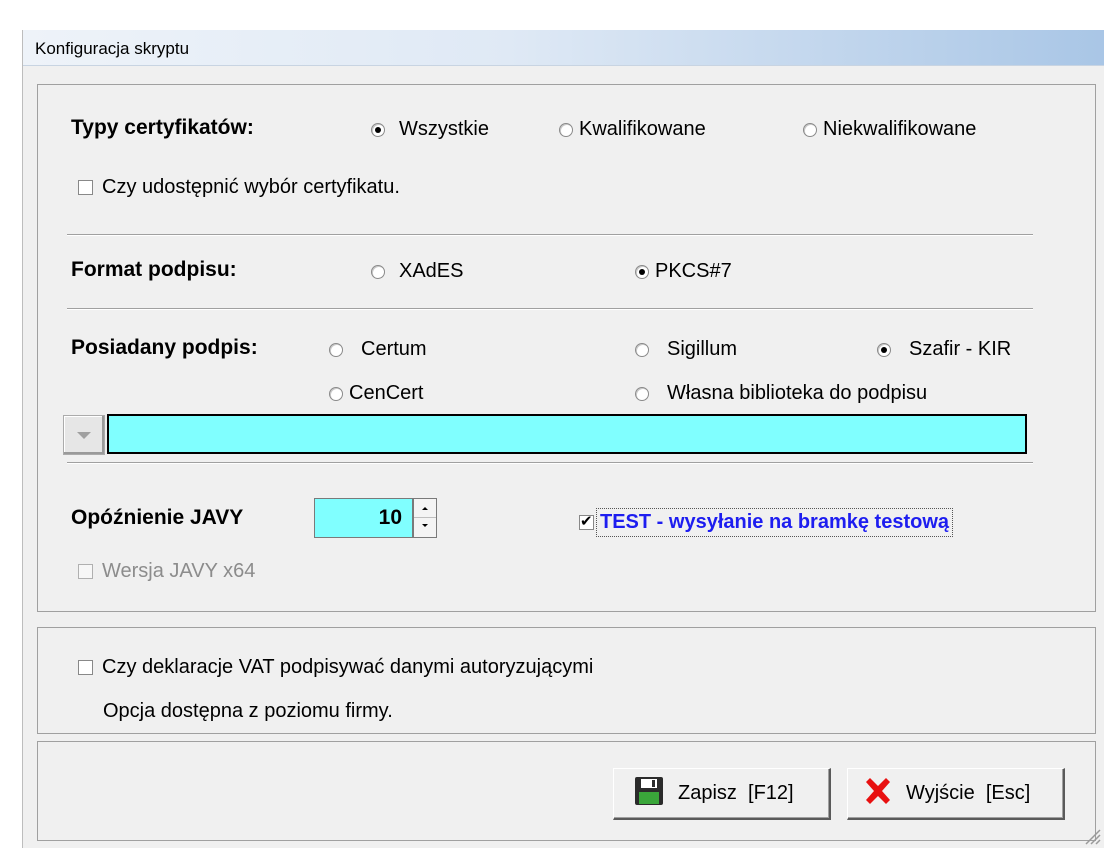  Describe the element at coordinates (878, 794) in the screenshot. I see `close-icon` at that location.